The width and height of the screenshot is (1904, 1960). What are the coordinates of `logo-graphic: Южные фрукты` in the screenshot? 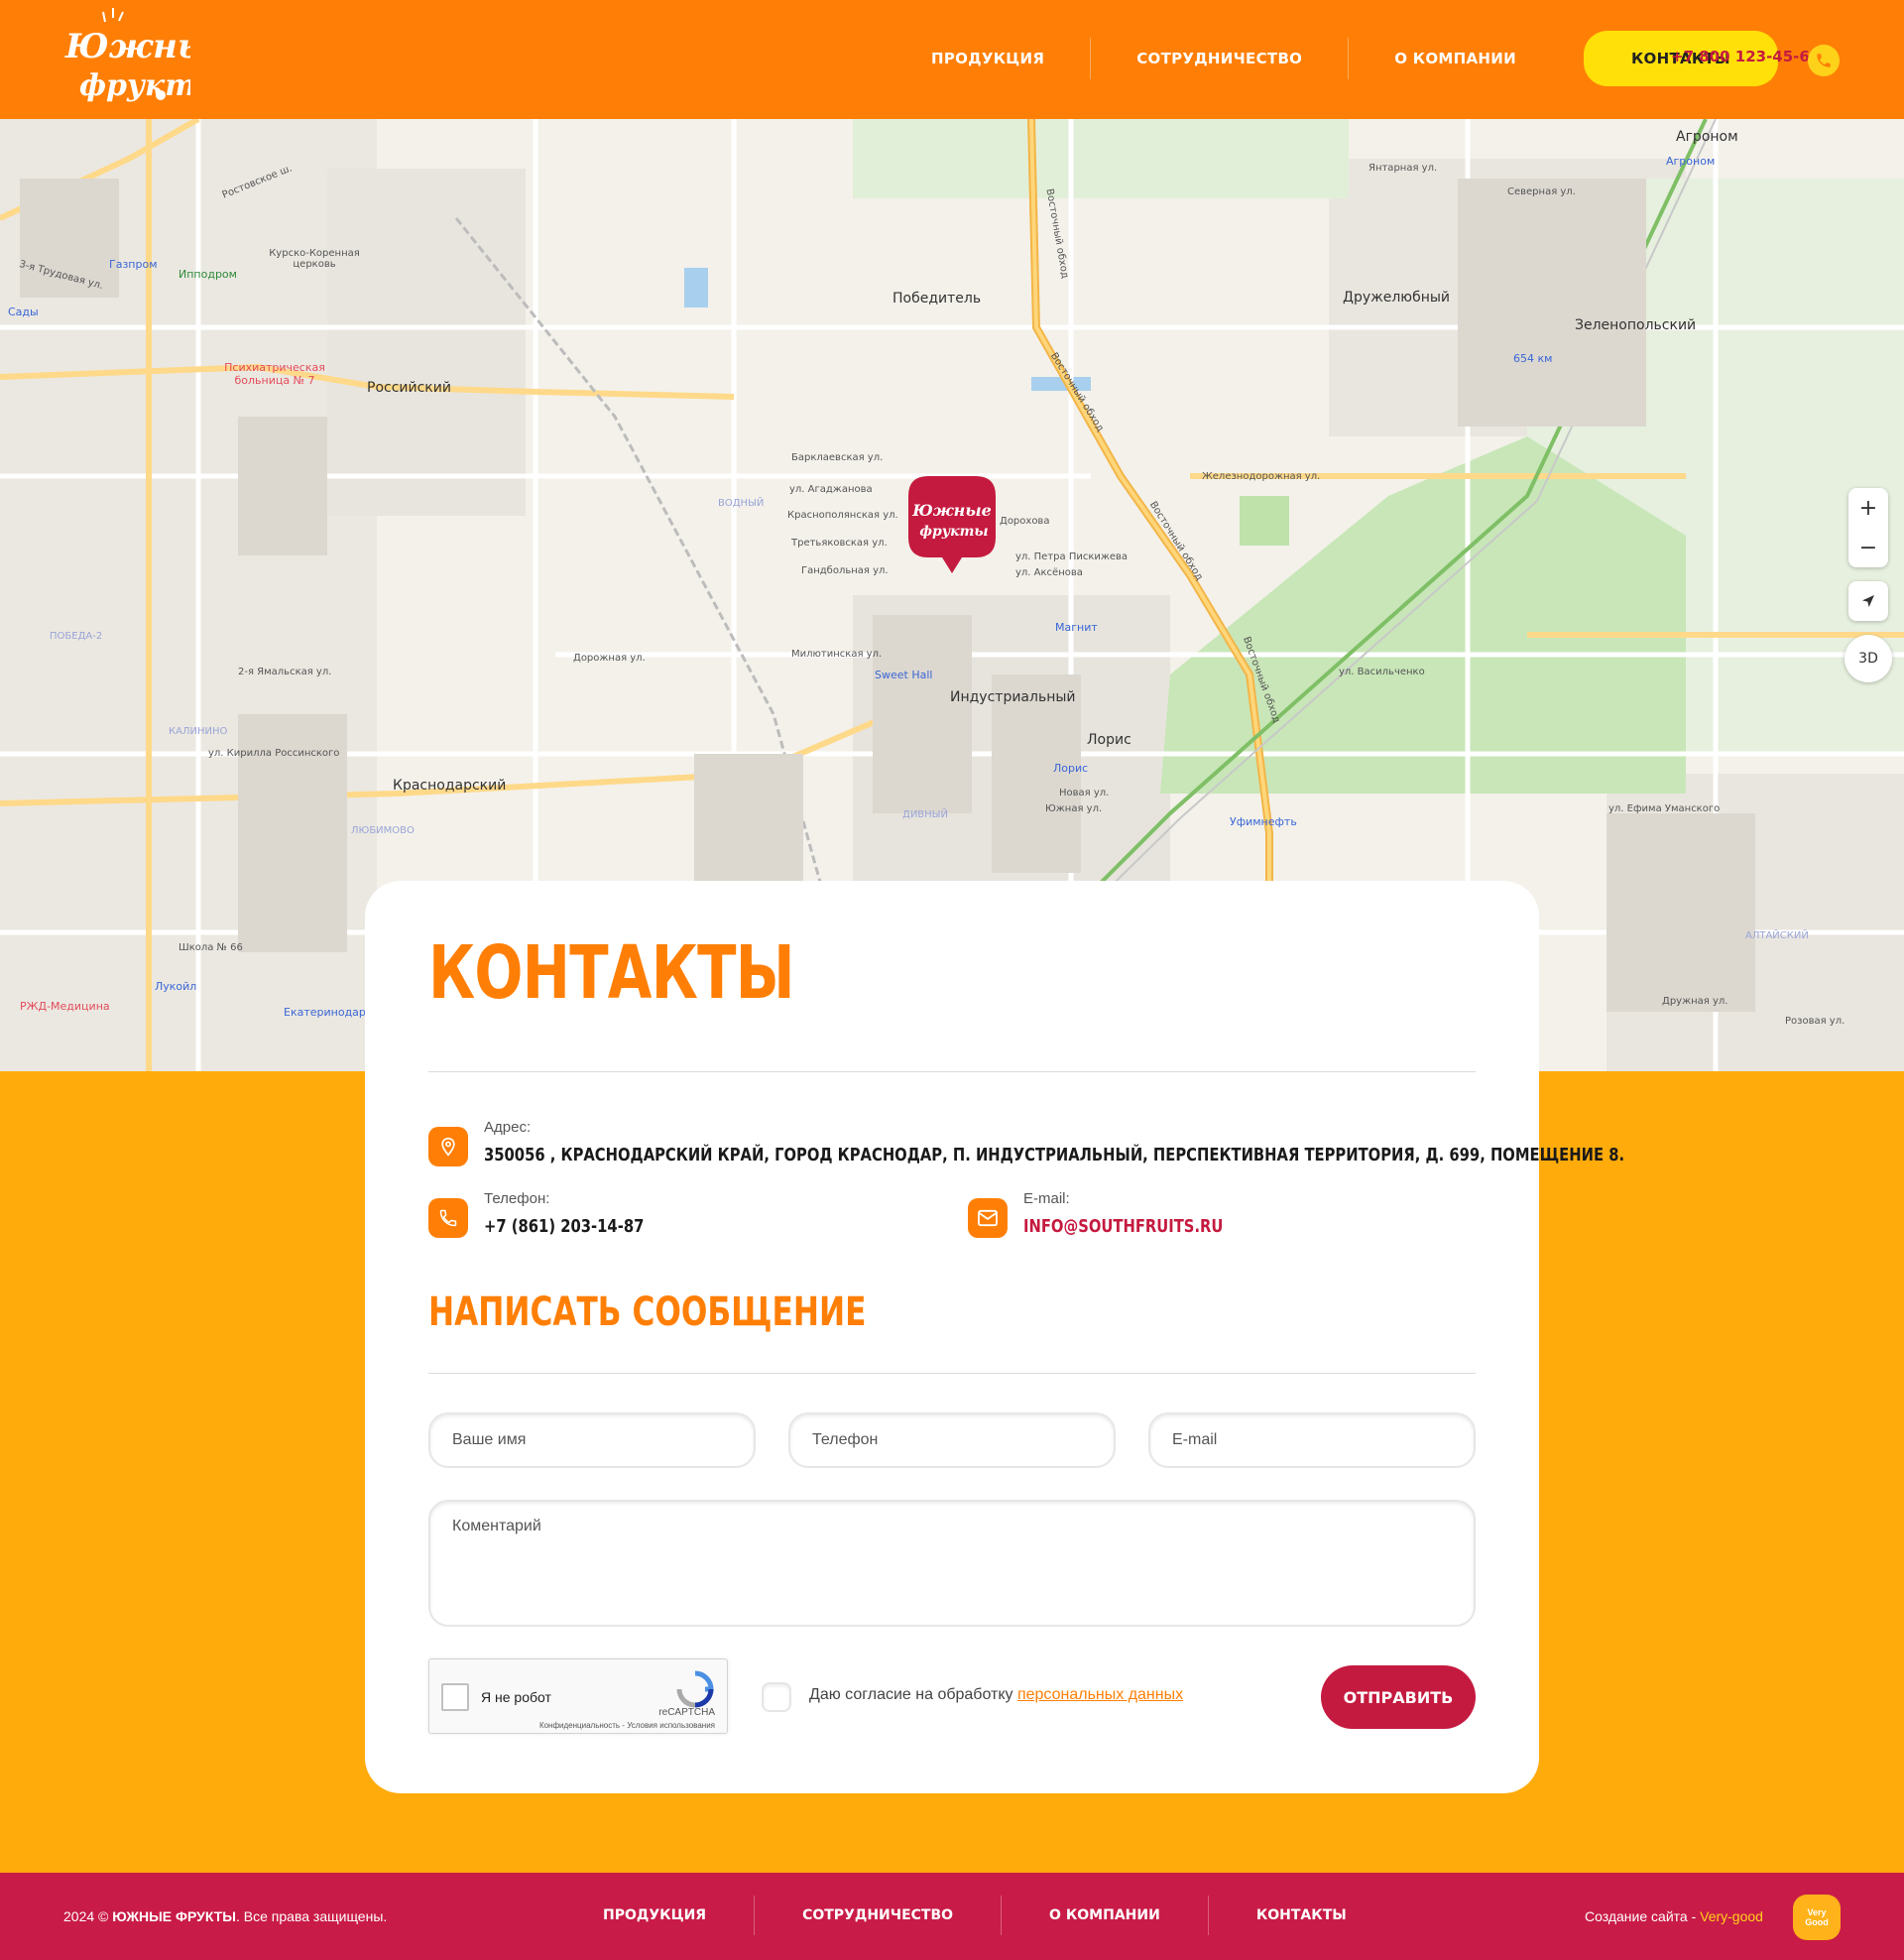 It's located at (148, 56).